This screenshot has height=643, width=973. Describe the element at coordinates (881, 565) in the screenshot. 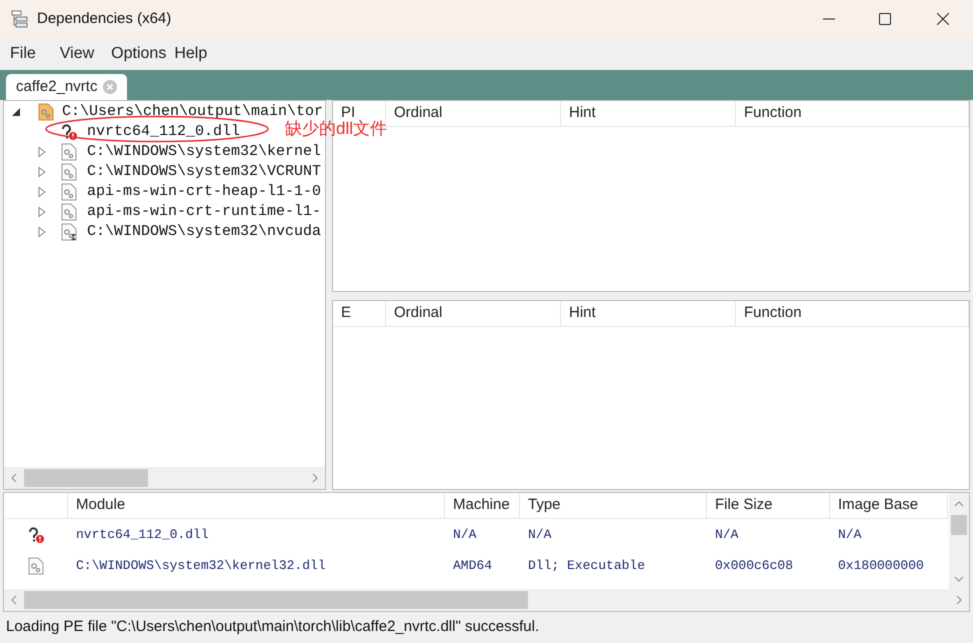

I see `table-cell-text: 0x180000000` at that location.